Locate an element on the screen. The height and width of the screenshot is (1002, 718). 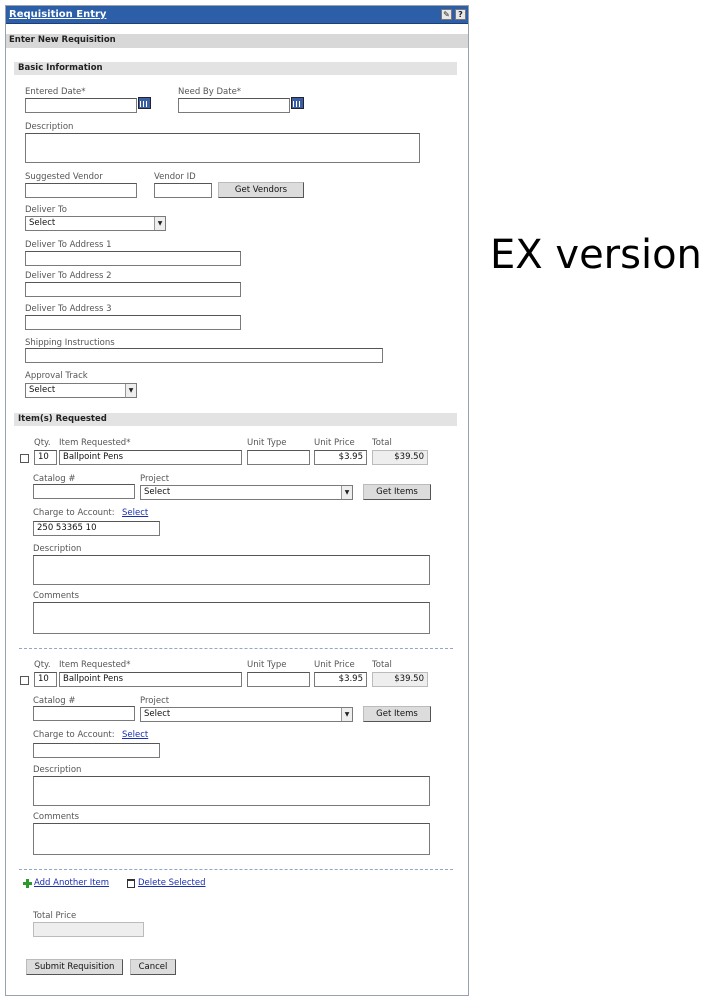
get-vendors-button: Get Vendors is located at coordinates (261, 190).